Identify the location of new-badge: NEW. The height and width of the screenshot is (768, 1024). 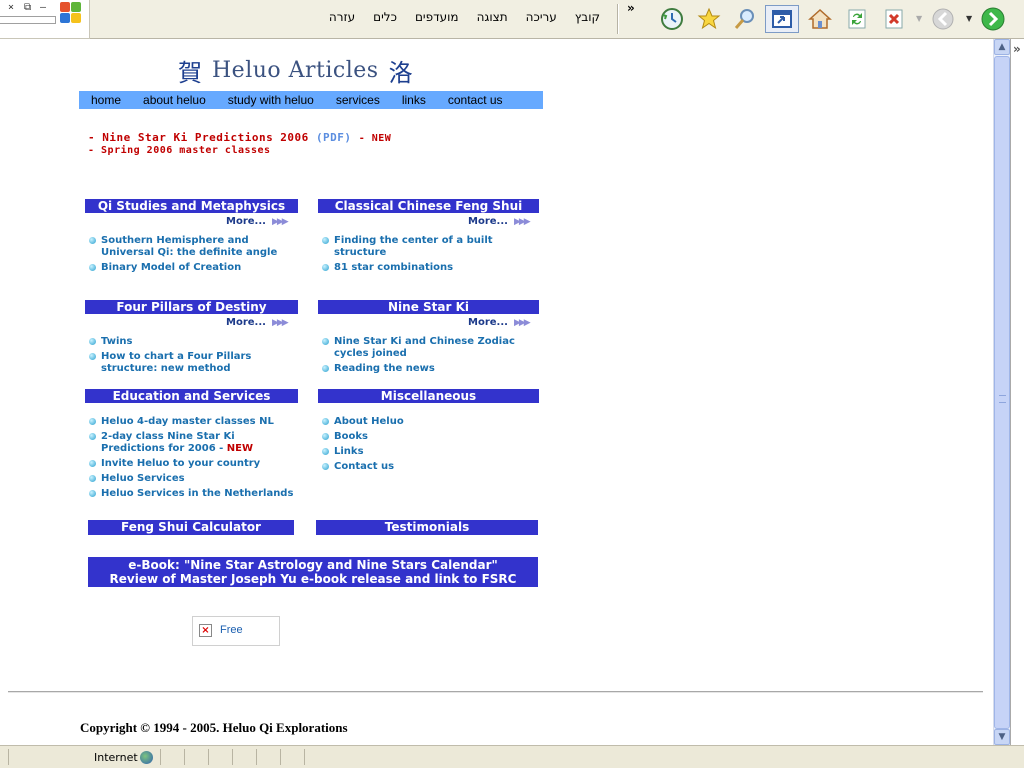
(240, 448).